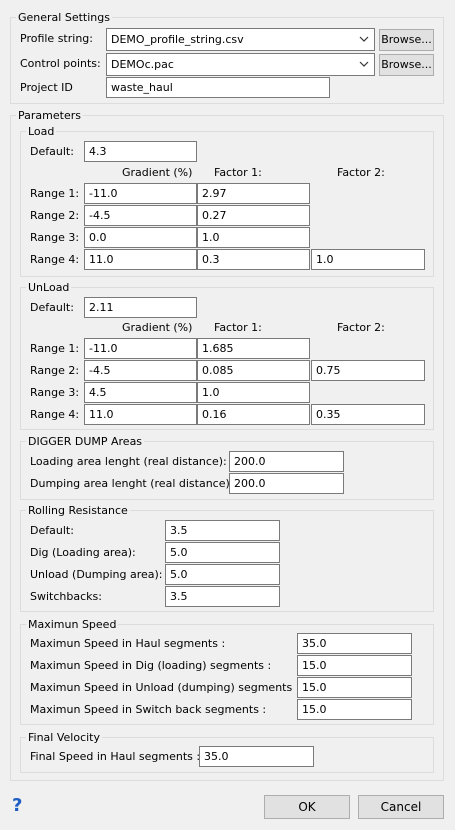  What do you see at coordinates (78, 510) in the screenshot?
I see `rolling-title: Rolling Resistance` at bounding box center [78, 510].